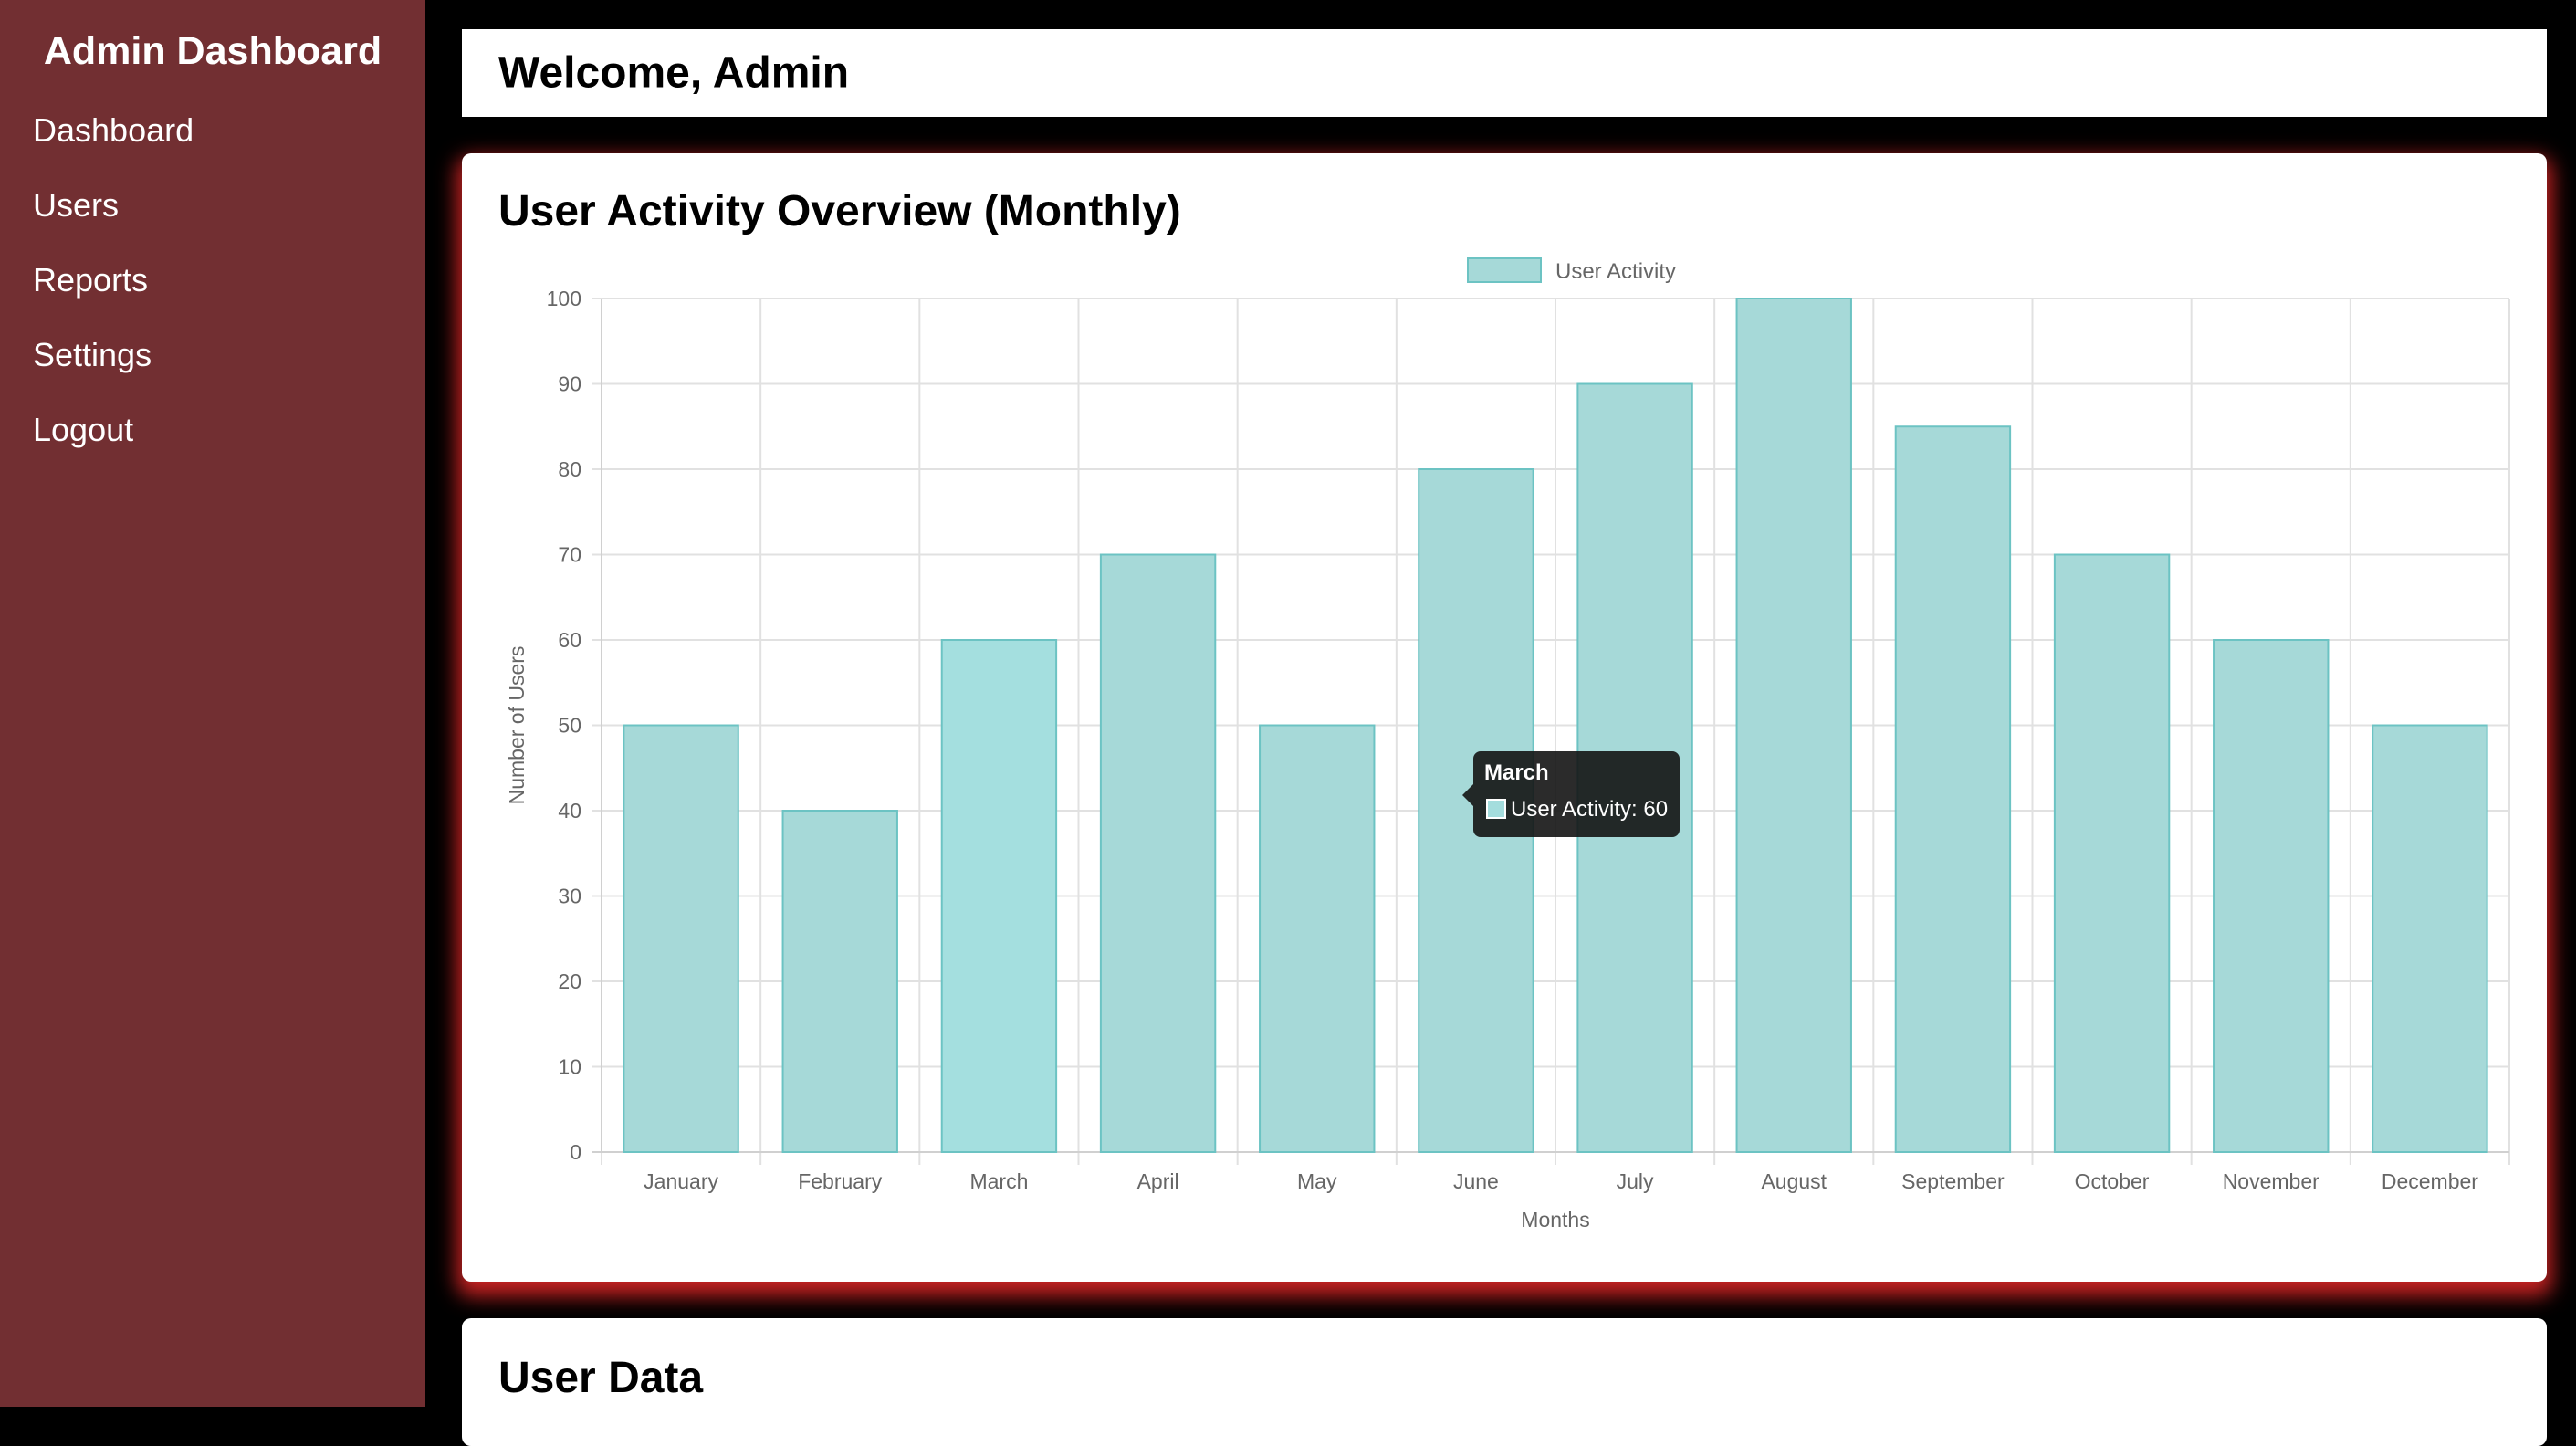  Describe the element at coordinates (674, 73) in the screenshot. I see `welcome-title: Welcome, Admin` at that location.